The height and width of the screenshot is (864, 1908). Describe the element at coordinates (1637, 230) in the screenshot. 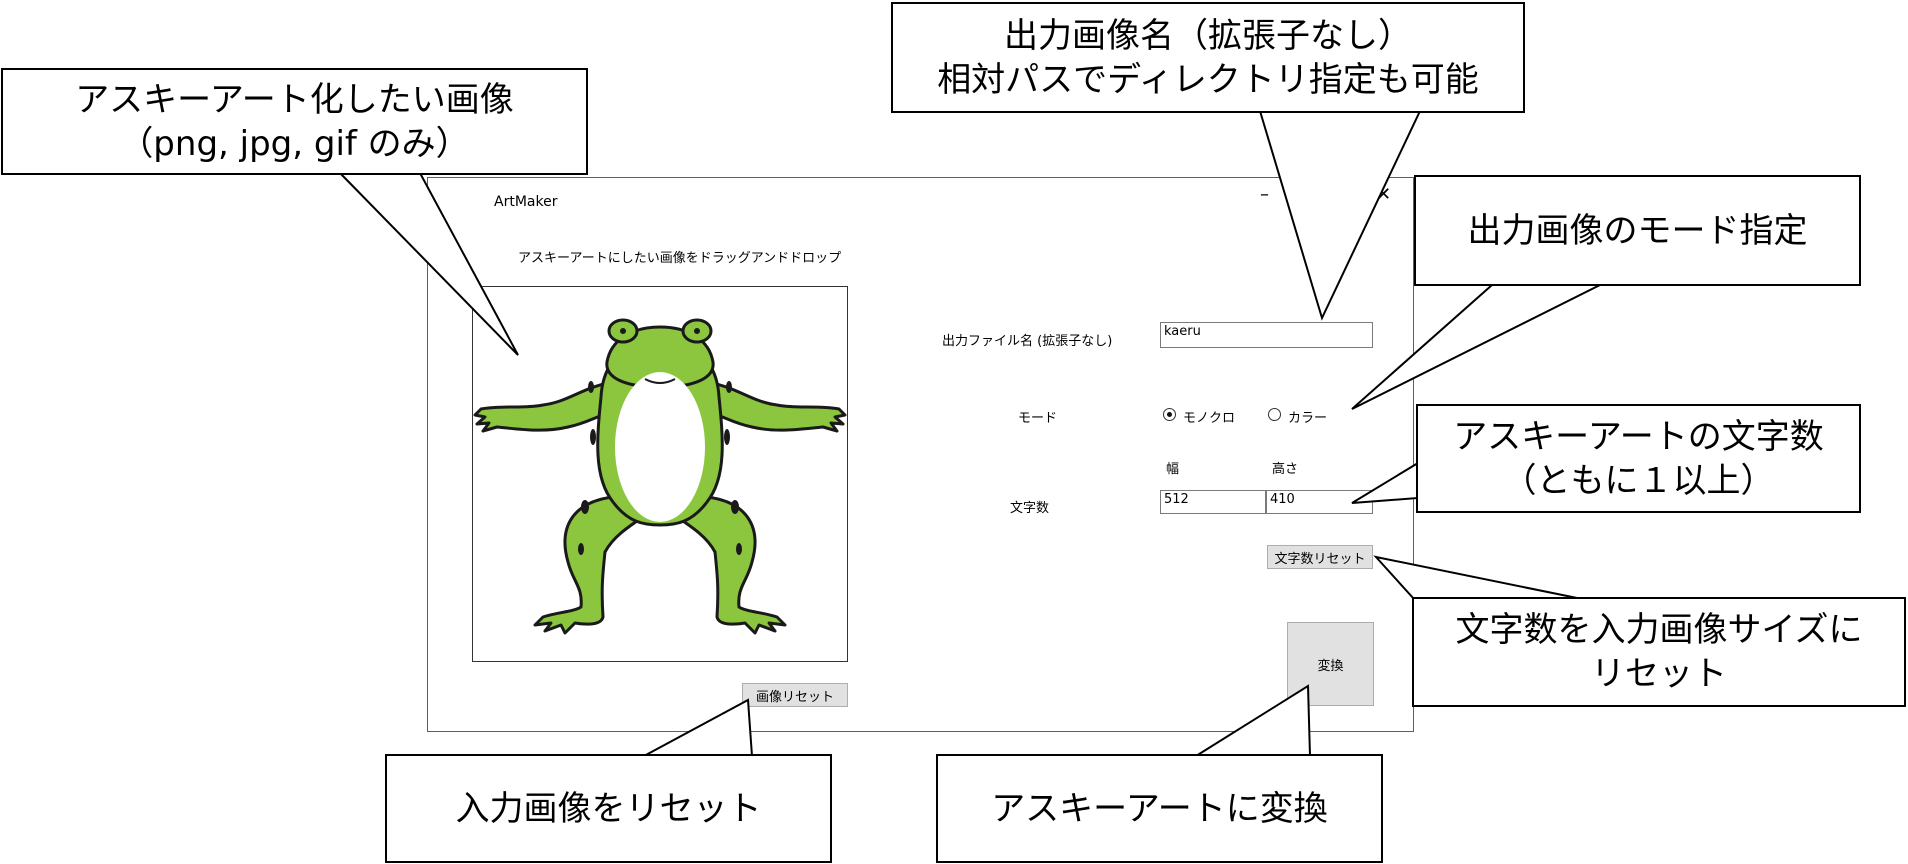

I see `callout-mode: 出力画像のモード指定` at that location.